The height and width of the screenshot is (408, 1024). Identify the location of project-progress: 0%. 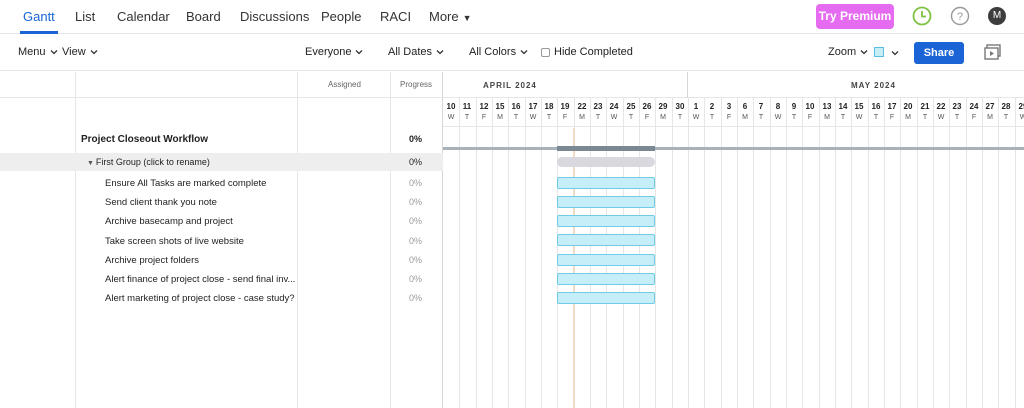
(416, 139).